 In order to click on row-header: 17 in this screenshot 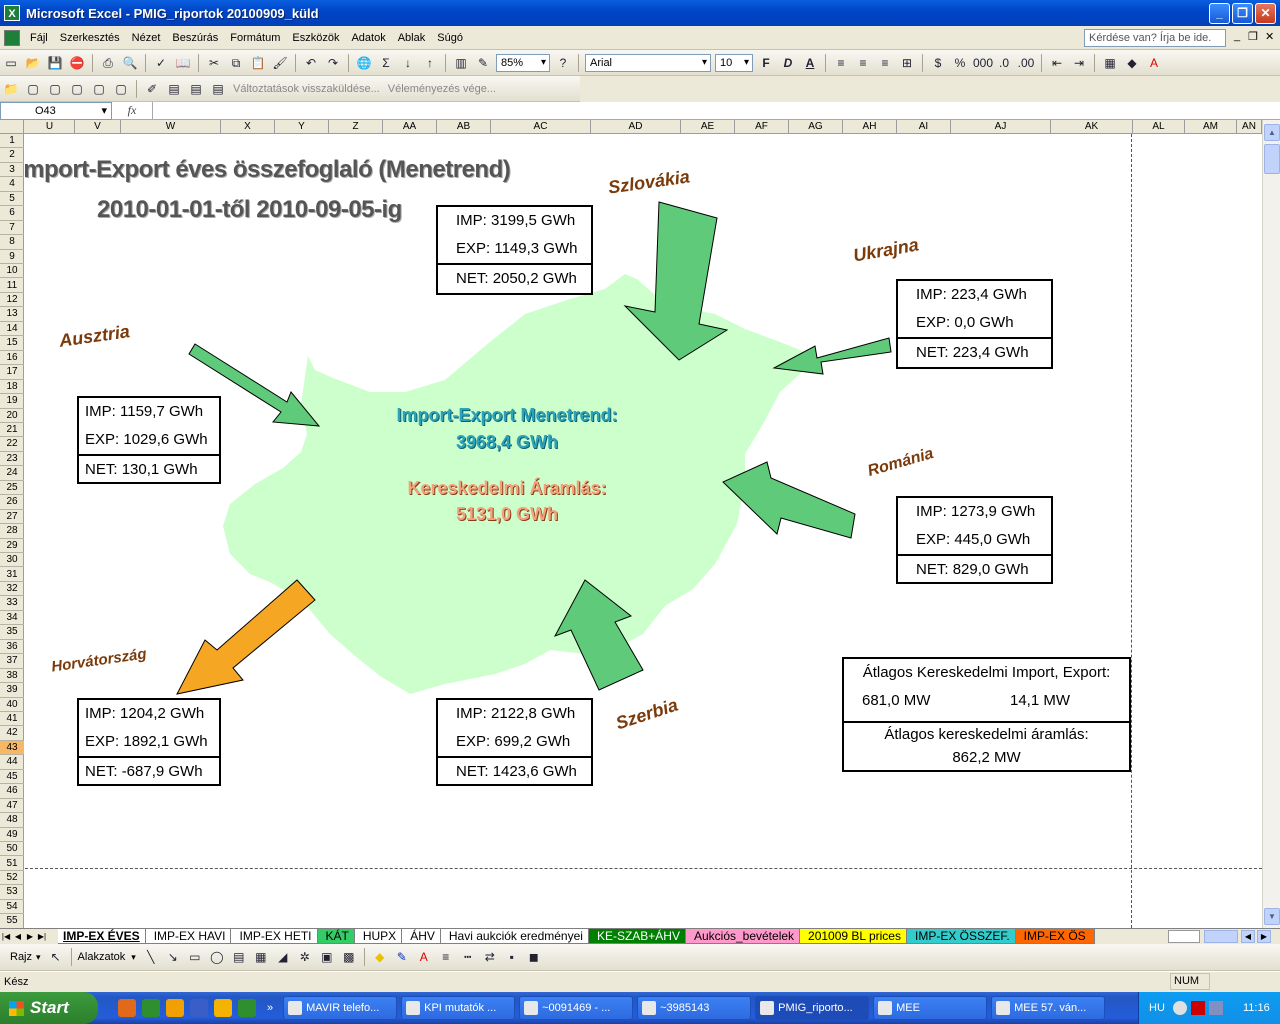, I will do `click(12, 372)`.